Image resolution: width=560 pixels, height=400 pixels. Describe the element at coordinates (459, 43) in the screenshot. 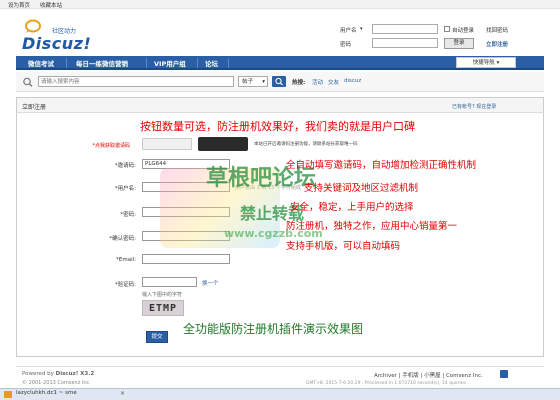

I see `login-button: 登录` at that location.